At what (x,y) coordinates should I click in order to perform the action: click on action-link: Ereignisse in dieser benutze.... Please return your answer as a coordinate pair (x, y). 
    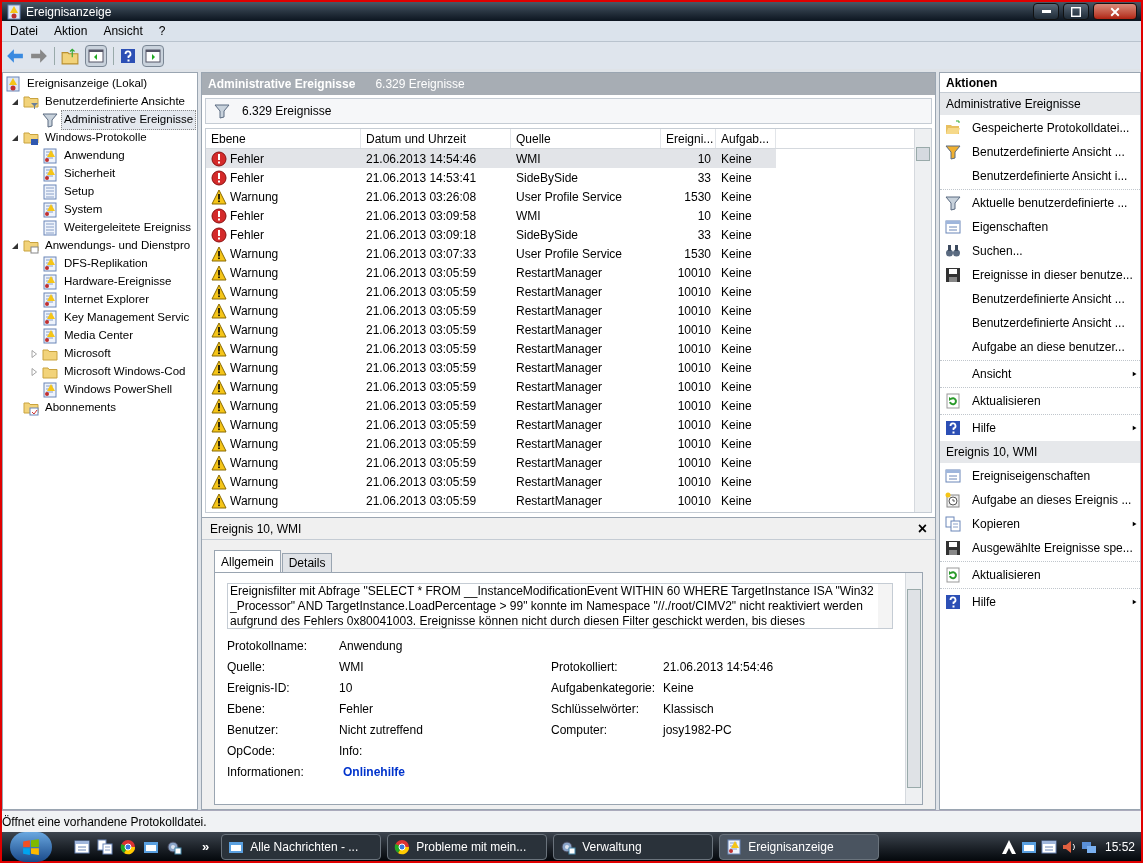
    Looking at the image, I should click on (1055, 275).